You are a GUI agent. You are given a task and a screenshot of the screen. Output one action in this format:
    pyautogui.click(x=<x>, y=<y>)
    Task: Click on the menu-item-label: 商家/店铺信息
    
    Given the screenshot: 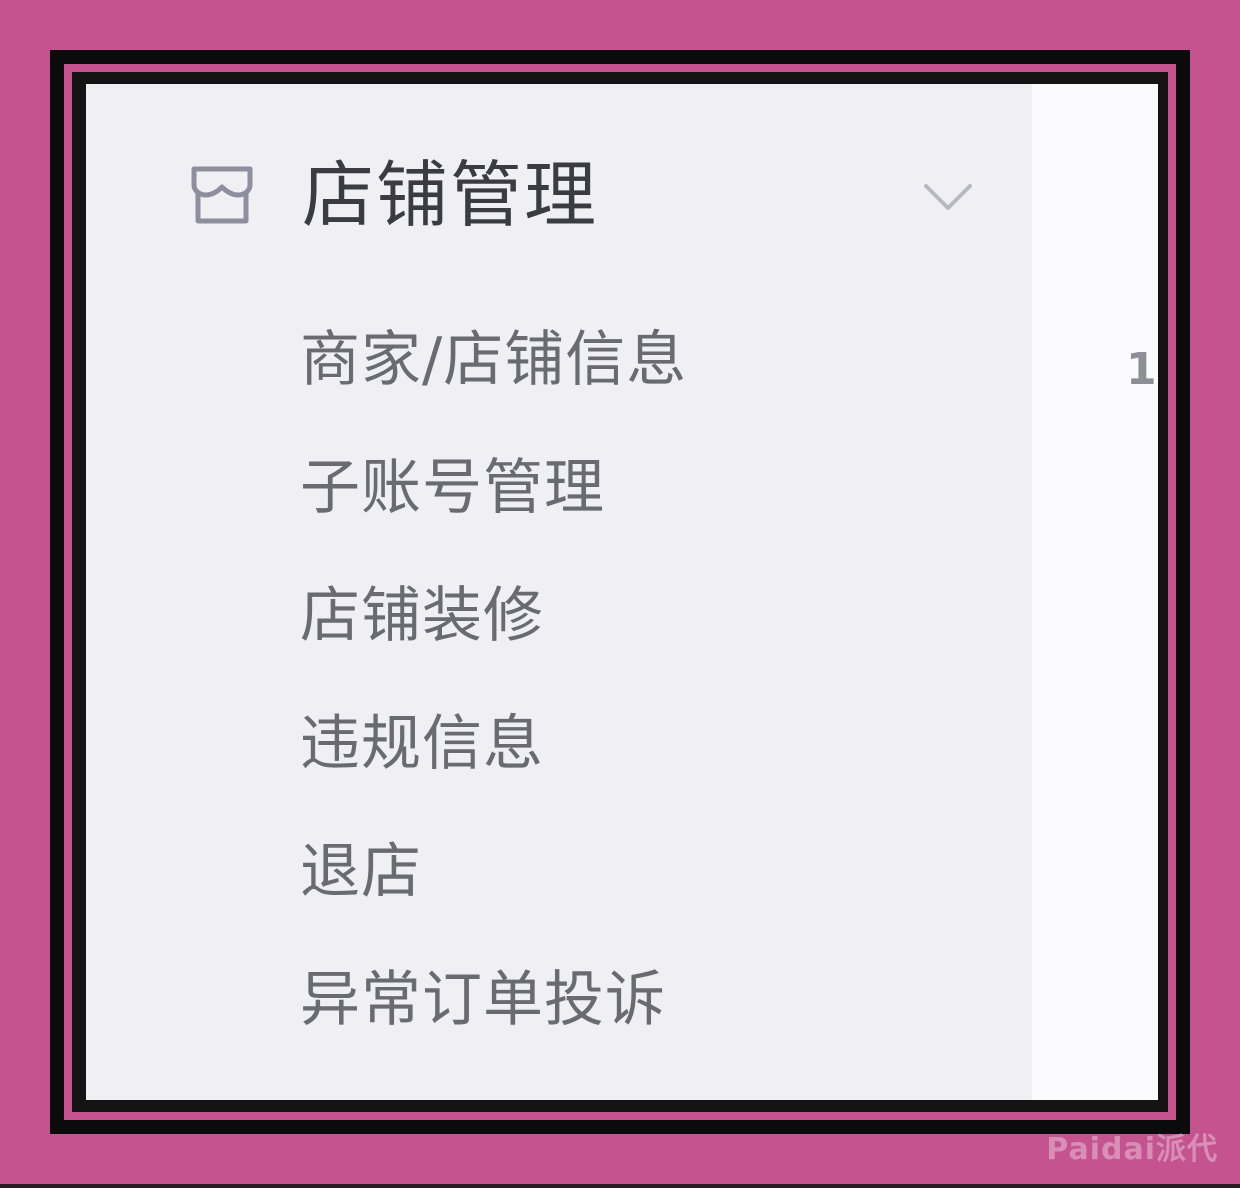 What is the action you would take?
    pyautogui.click(x=494, y=360)
    